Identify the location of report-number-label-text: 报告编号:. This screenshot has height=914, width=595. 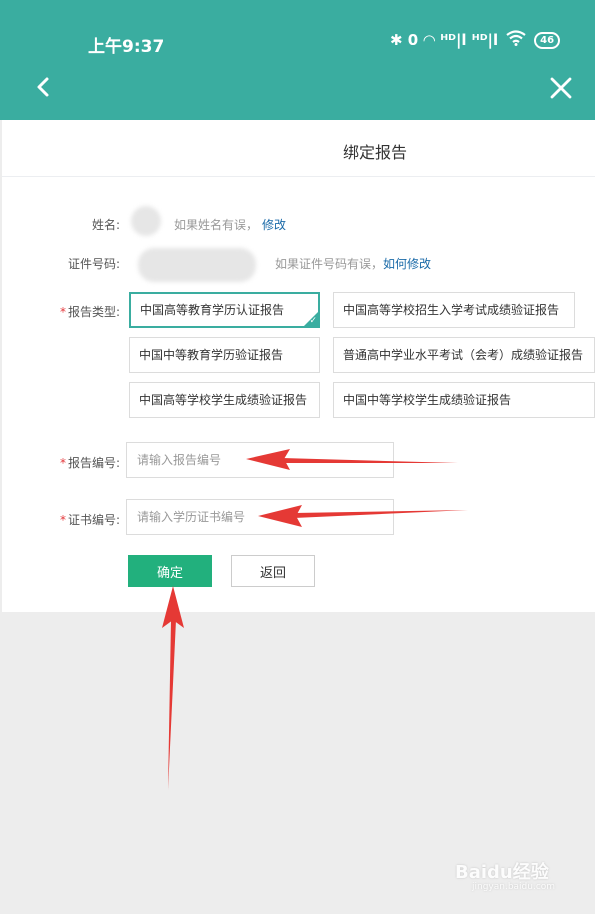
(93, 463).